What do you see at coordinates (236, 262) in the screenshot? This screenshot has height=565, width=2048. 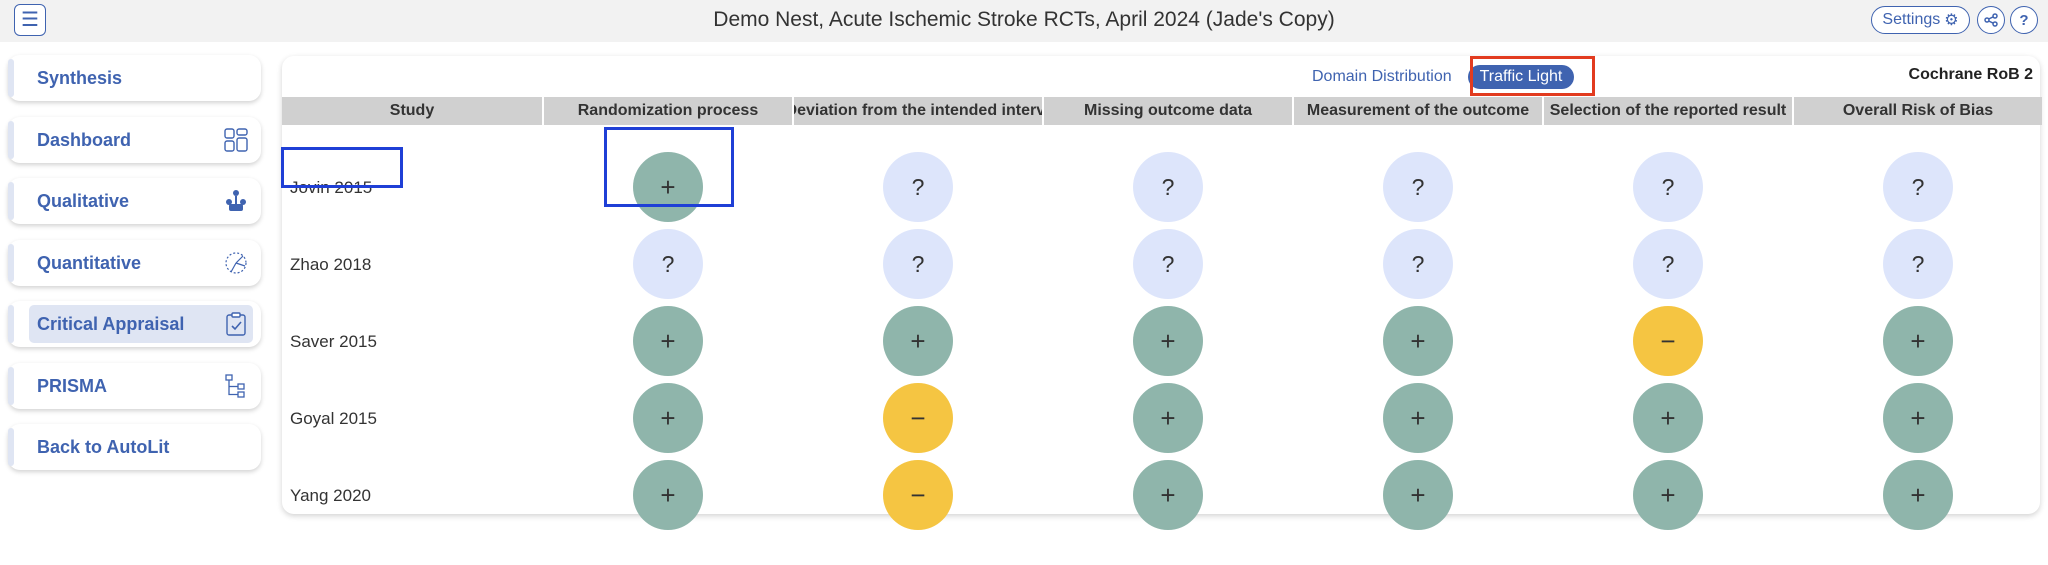 I see `quantitative-icon` at bounding box center [236, 262].